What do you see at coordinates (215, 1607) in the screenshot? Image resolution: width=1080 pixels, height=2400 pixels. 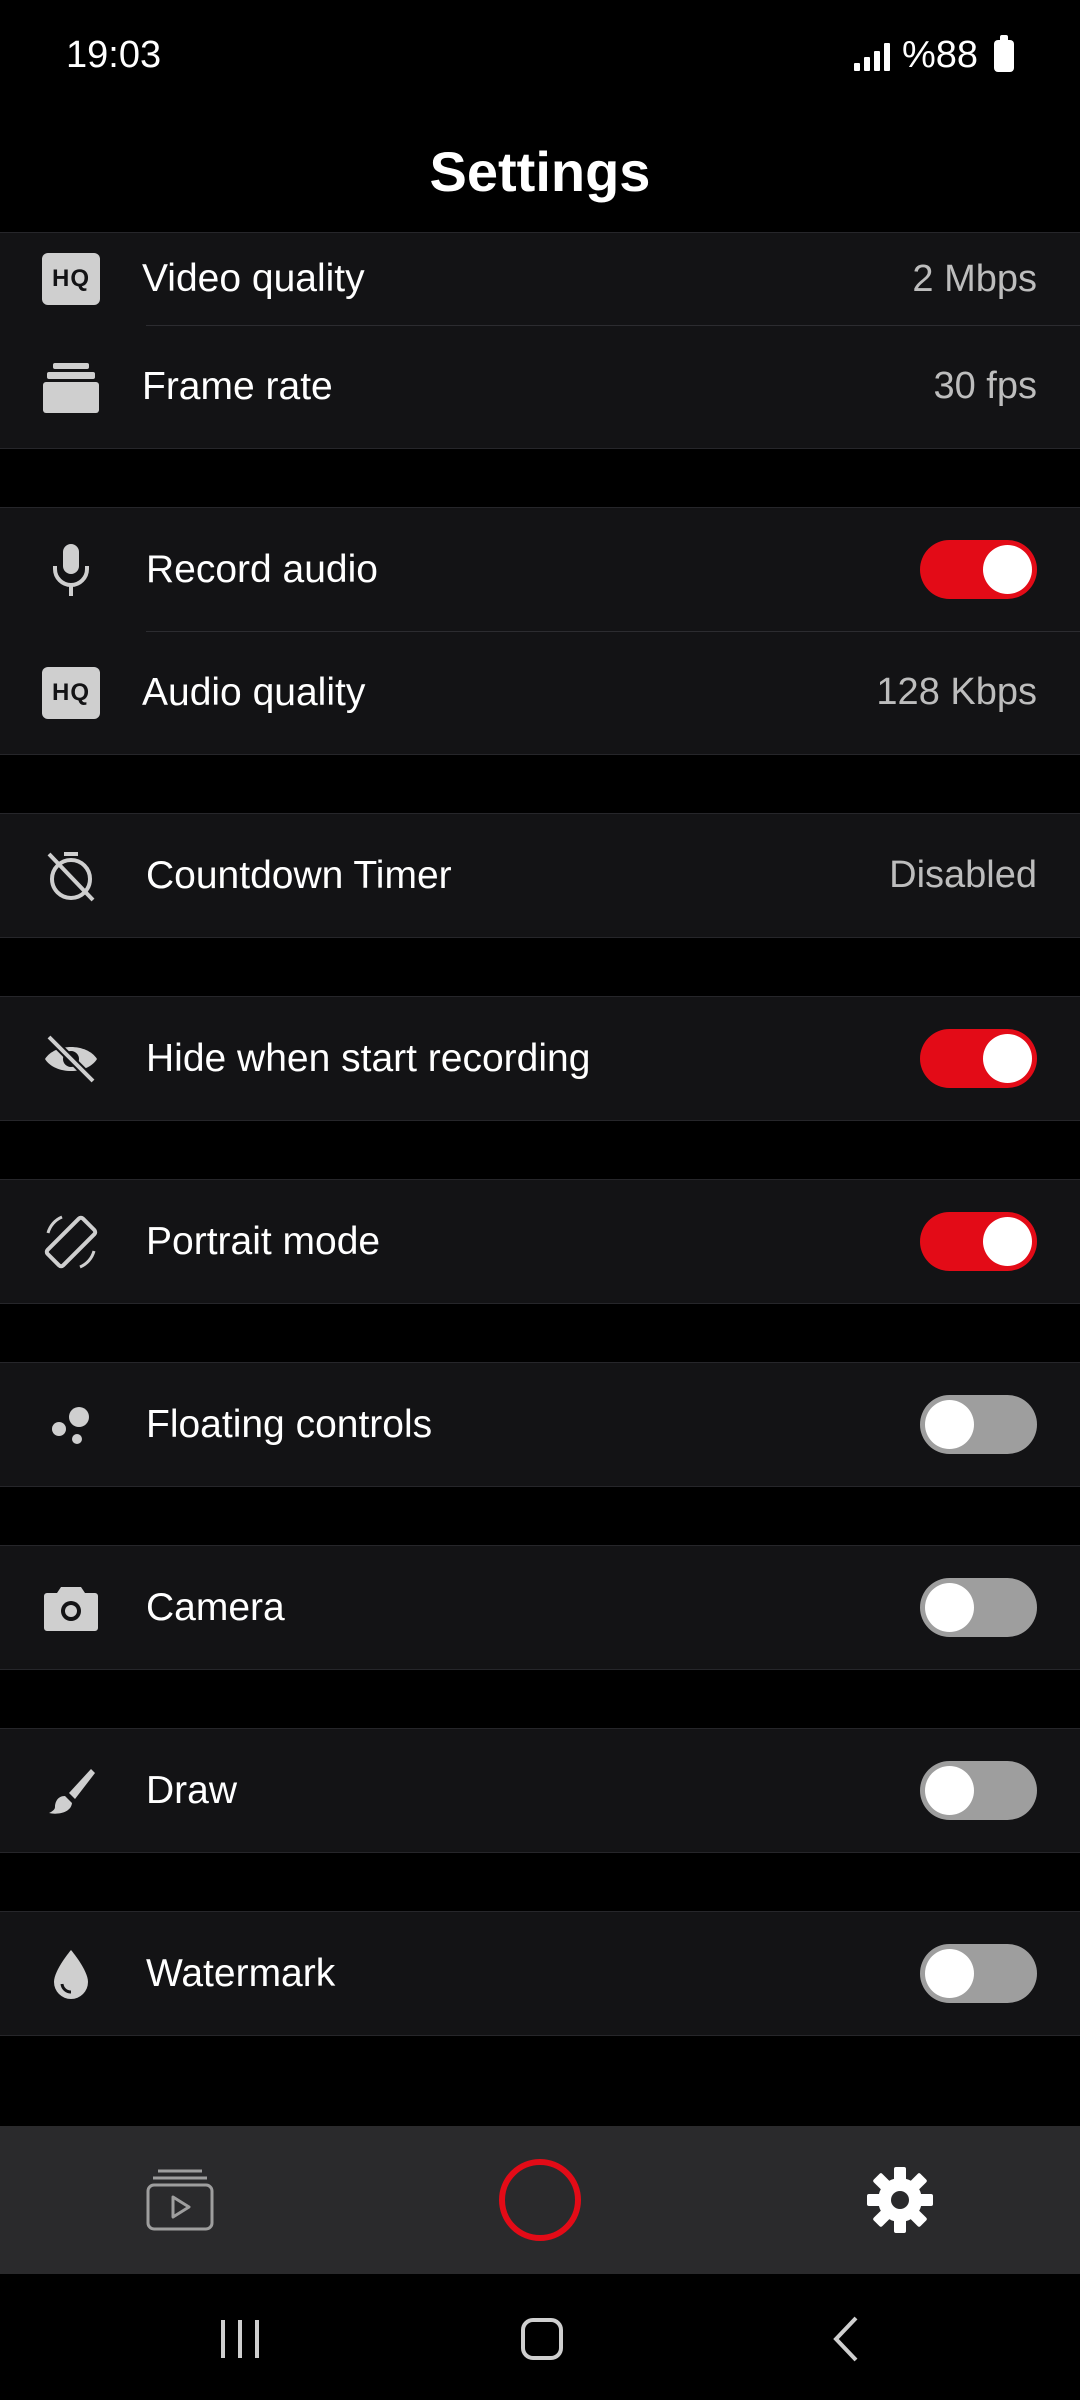 I see `setting-label: Camera` at bounding box center [215, 1607].